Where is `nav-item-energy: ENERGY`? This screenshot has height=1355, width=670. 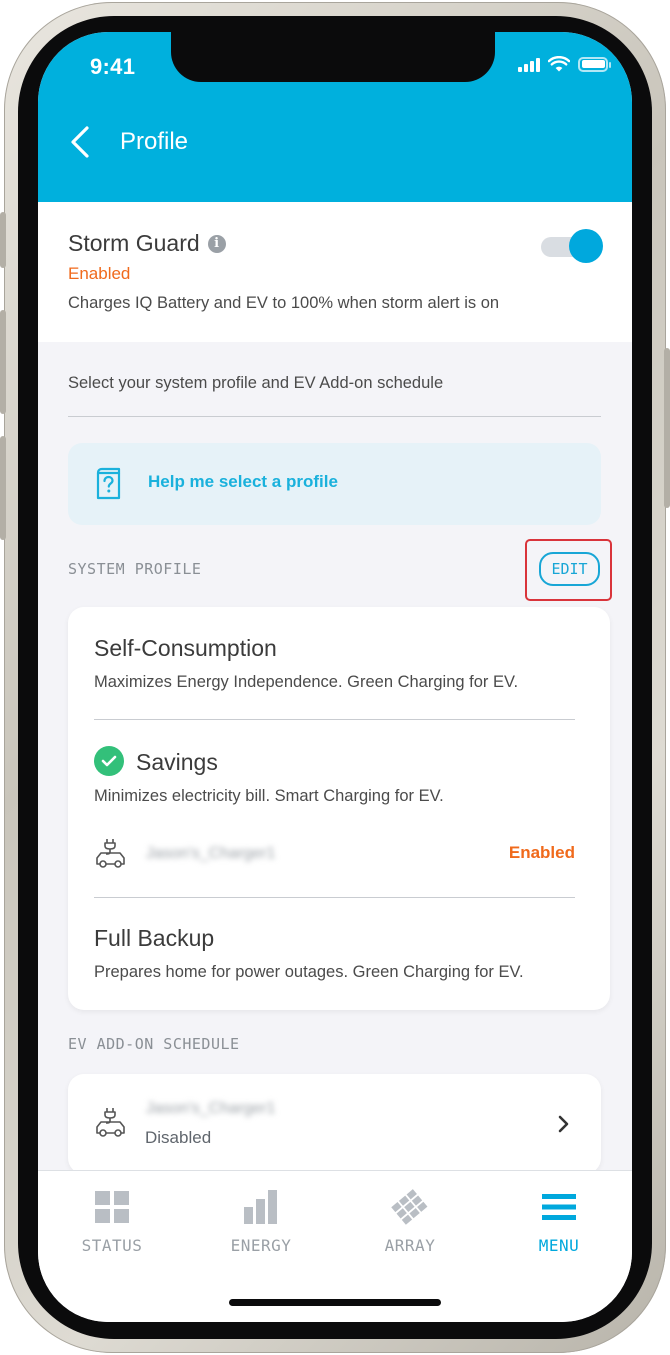 nav-item-energy: ENERGY is located at coordinates (261, 1221).